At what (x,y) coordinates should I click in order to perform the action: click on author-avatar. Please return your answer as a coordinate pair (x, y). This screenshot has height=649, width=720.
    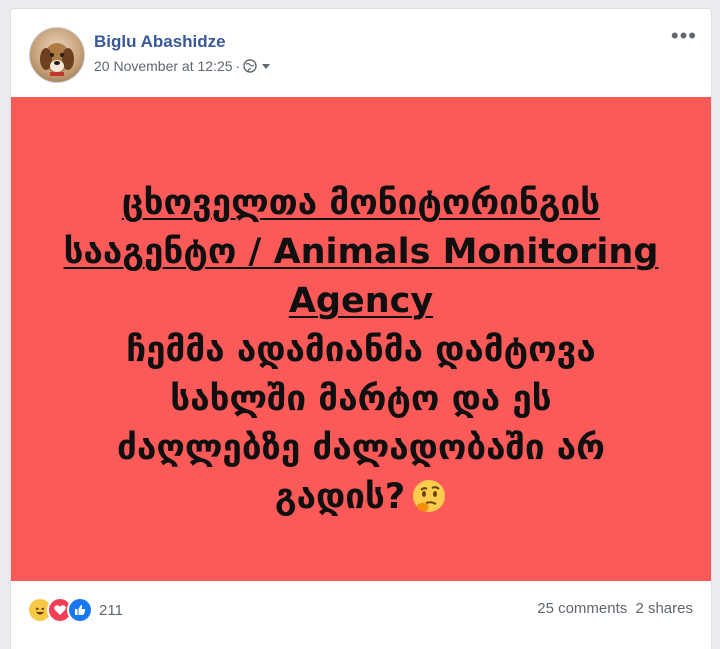
    Looking at the image, I should click on (57, 55).